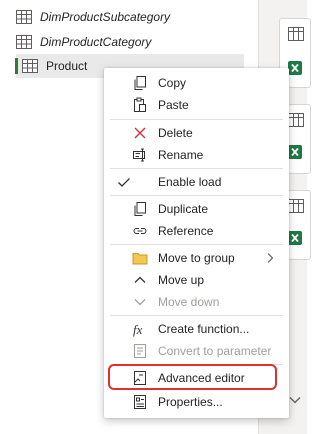 The width and height of the screenshot is (320, 434). I want to click on menu-item-move-down: Move down, so click(196, 302).